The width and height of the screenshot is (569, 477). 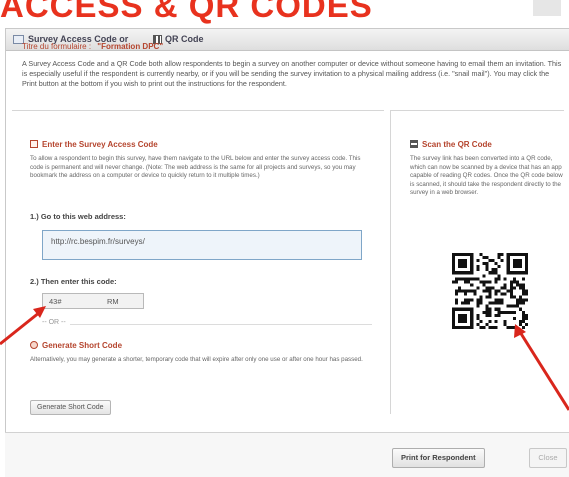 What do you see at coordinates (70, 407) in the screenshot?
I see `generate-short-code-button: Generate Short Code` at bounding box center [70, 407].